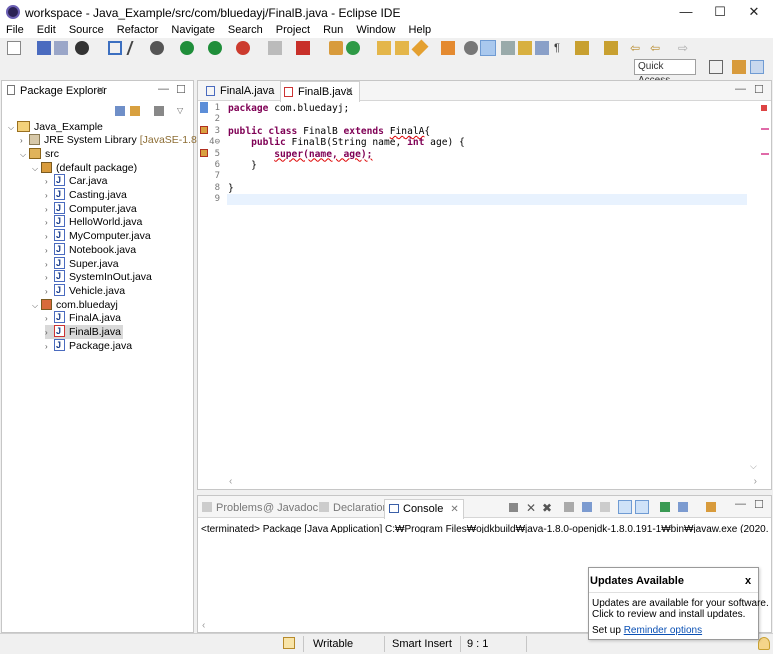 This screenshot has height=654, width=773. I want to click on menu-refactor: Refactor, so click(138, 30).